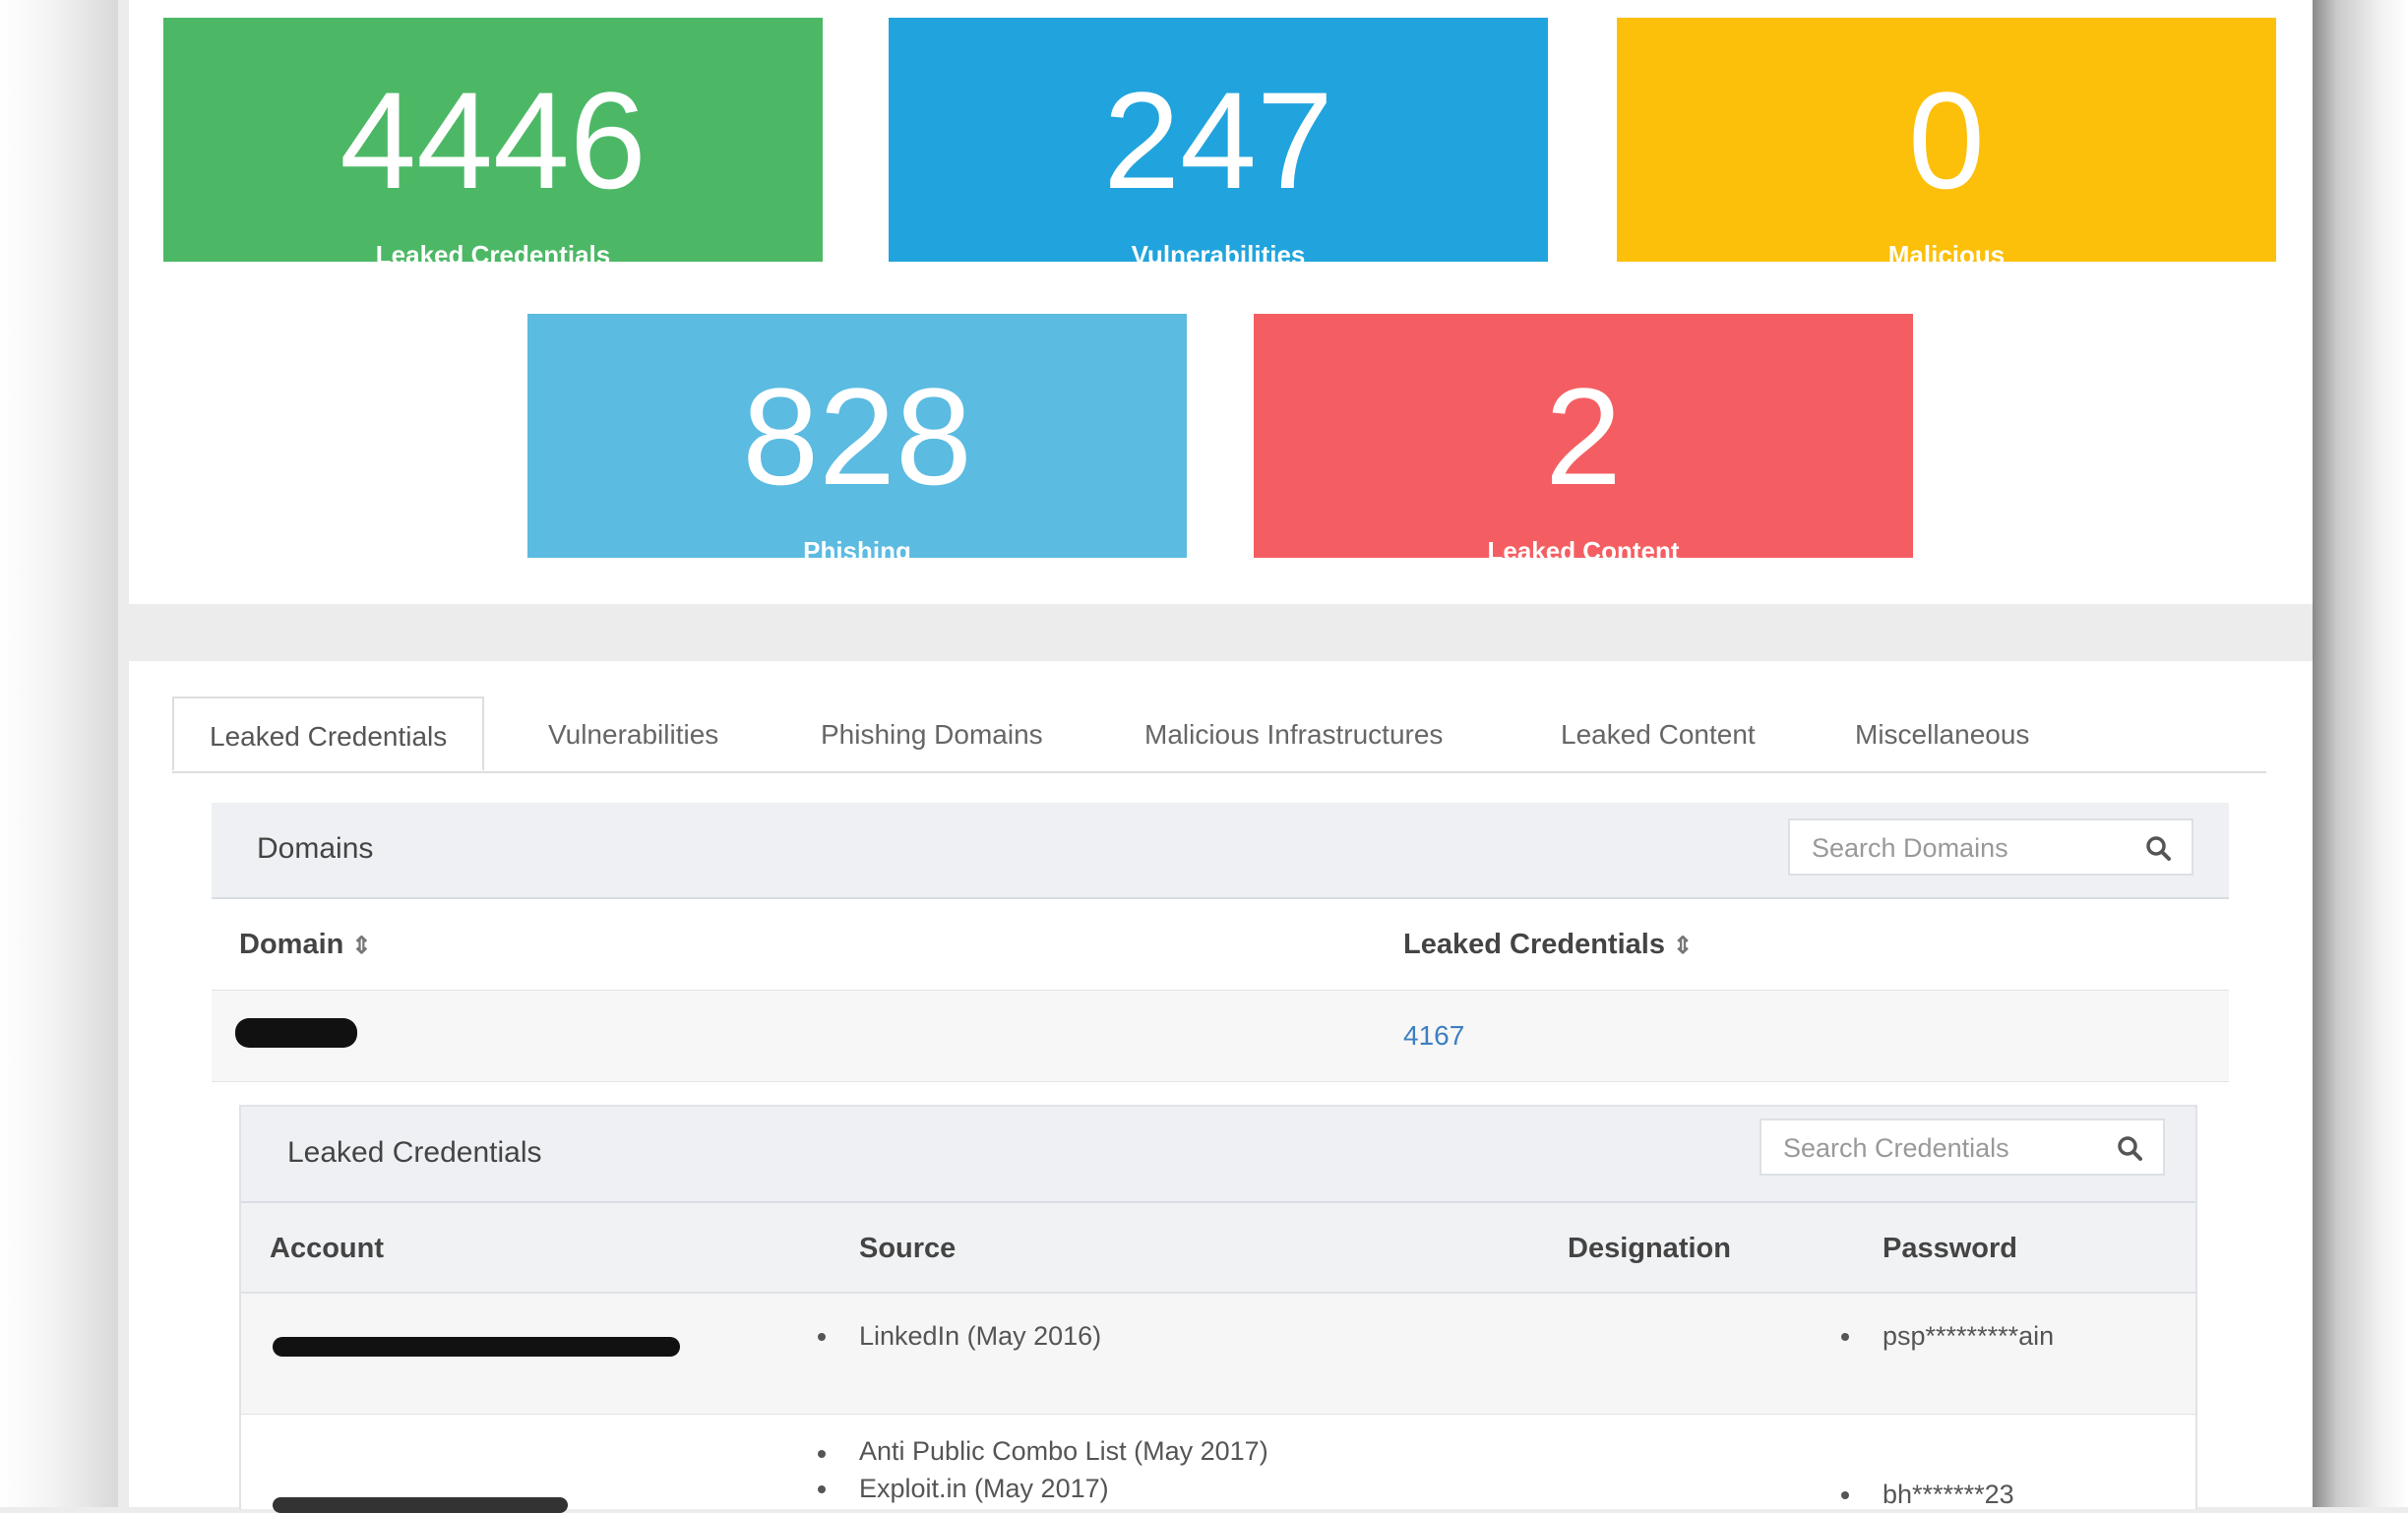  What do you see at coordinates (932, 733) in the screenshot?
I see `tab-phishing-domains: Phishing Domains` at bounding box center [932, 733].